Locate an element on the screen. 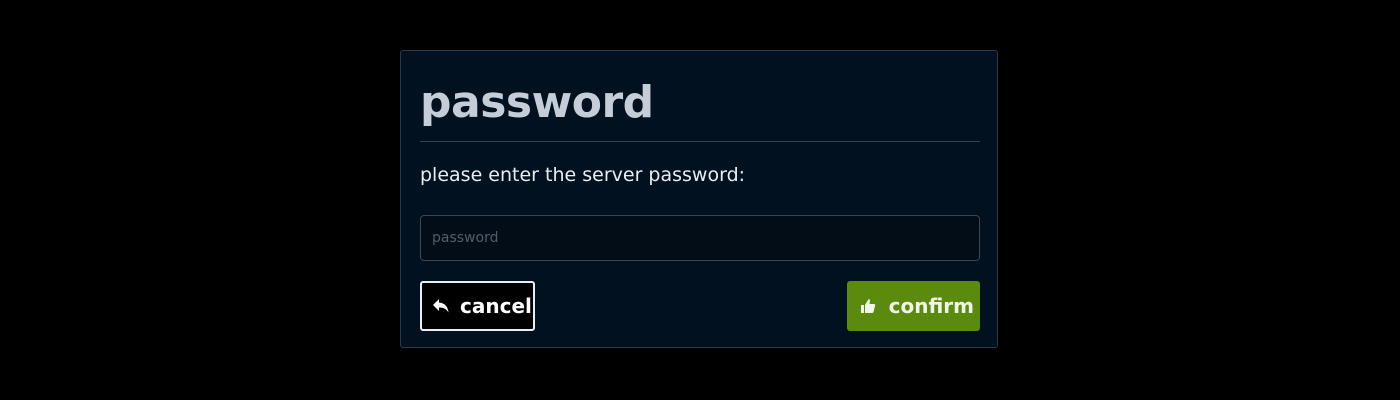  confirm-button-label: confirm is located at coordinates (931, 306).